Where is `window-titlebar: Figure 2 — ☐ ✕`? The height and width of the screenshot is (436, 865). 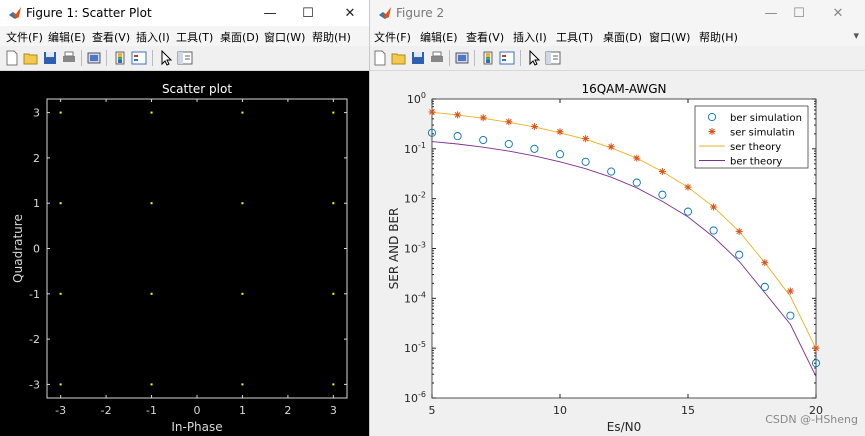 window-titlebar: Figure 2 — ☐ ✕ is located at coordinates (617, 13).